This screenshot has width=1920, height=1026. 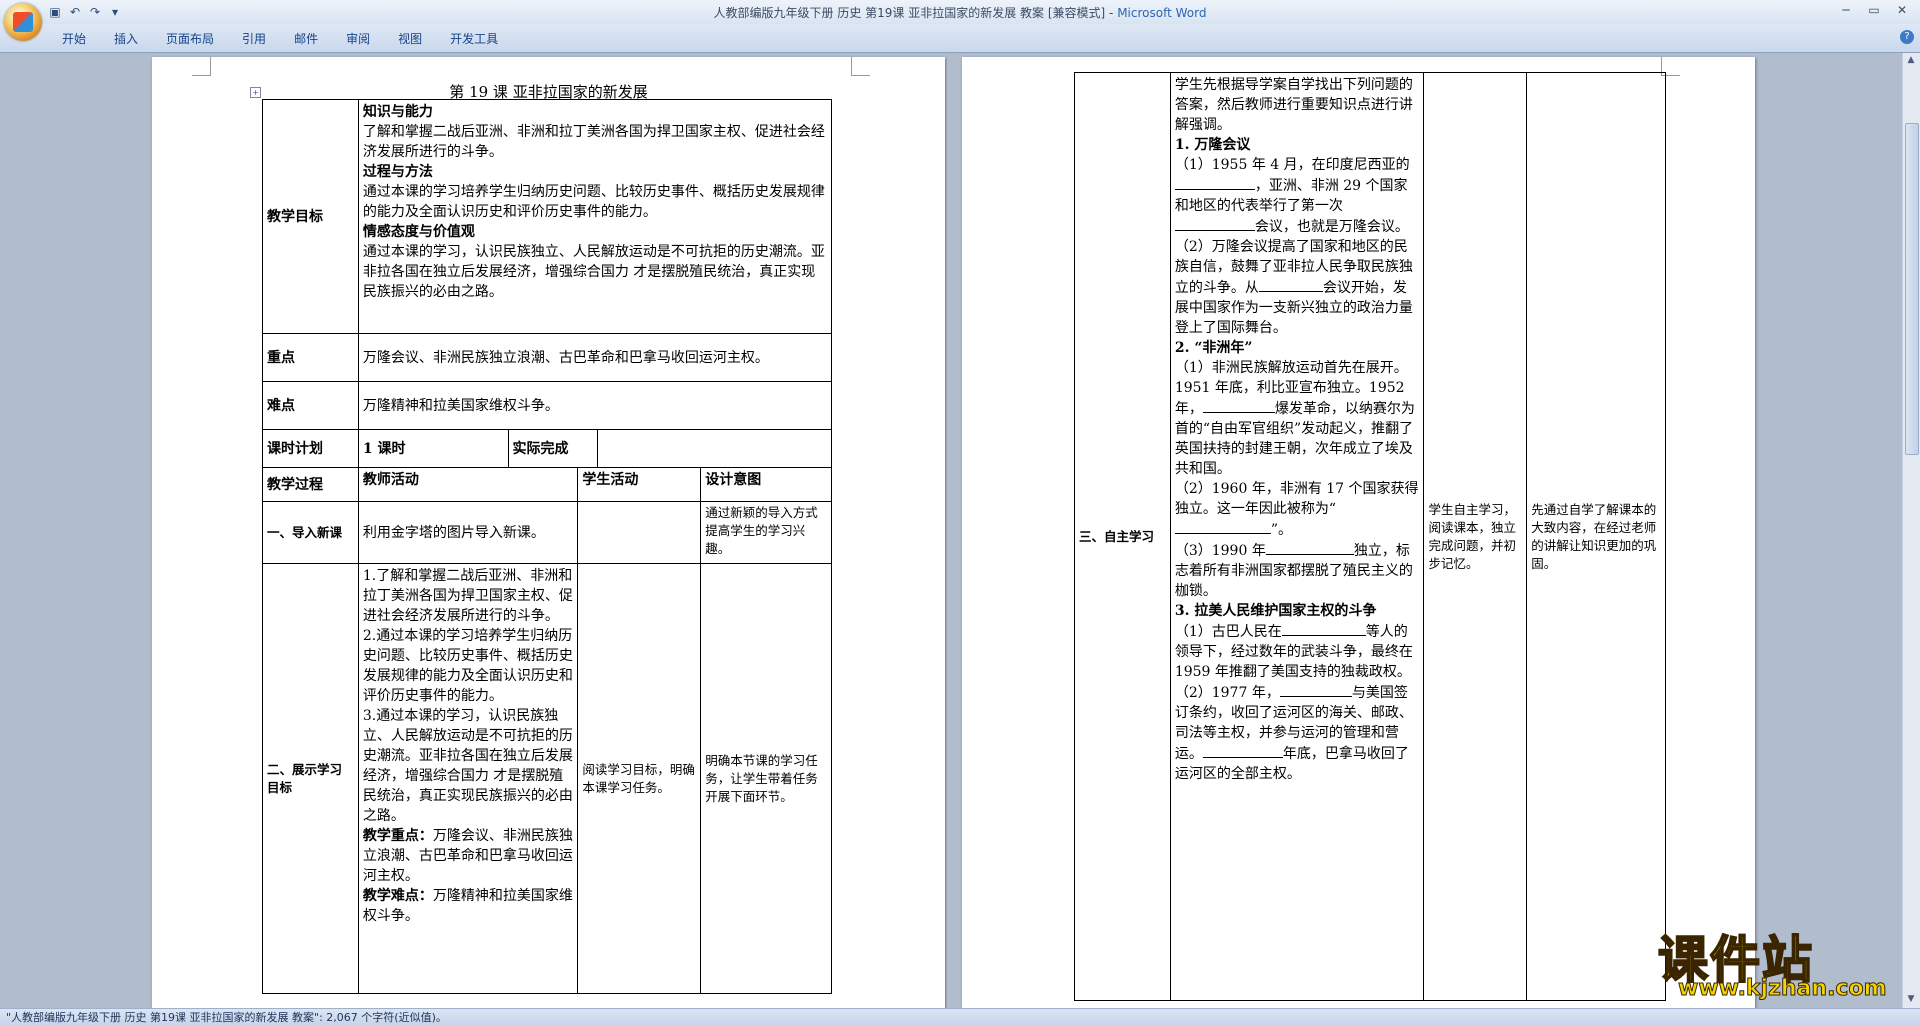 What do you see at coordinates (1213, 348) in the screenshot?
I see `section-2-heading: 2. “非洲年”` at bounding box center [1213, 348].